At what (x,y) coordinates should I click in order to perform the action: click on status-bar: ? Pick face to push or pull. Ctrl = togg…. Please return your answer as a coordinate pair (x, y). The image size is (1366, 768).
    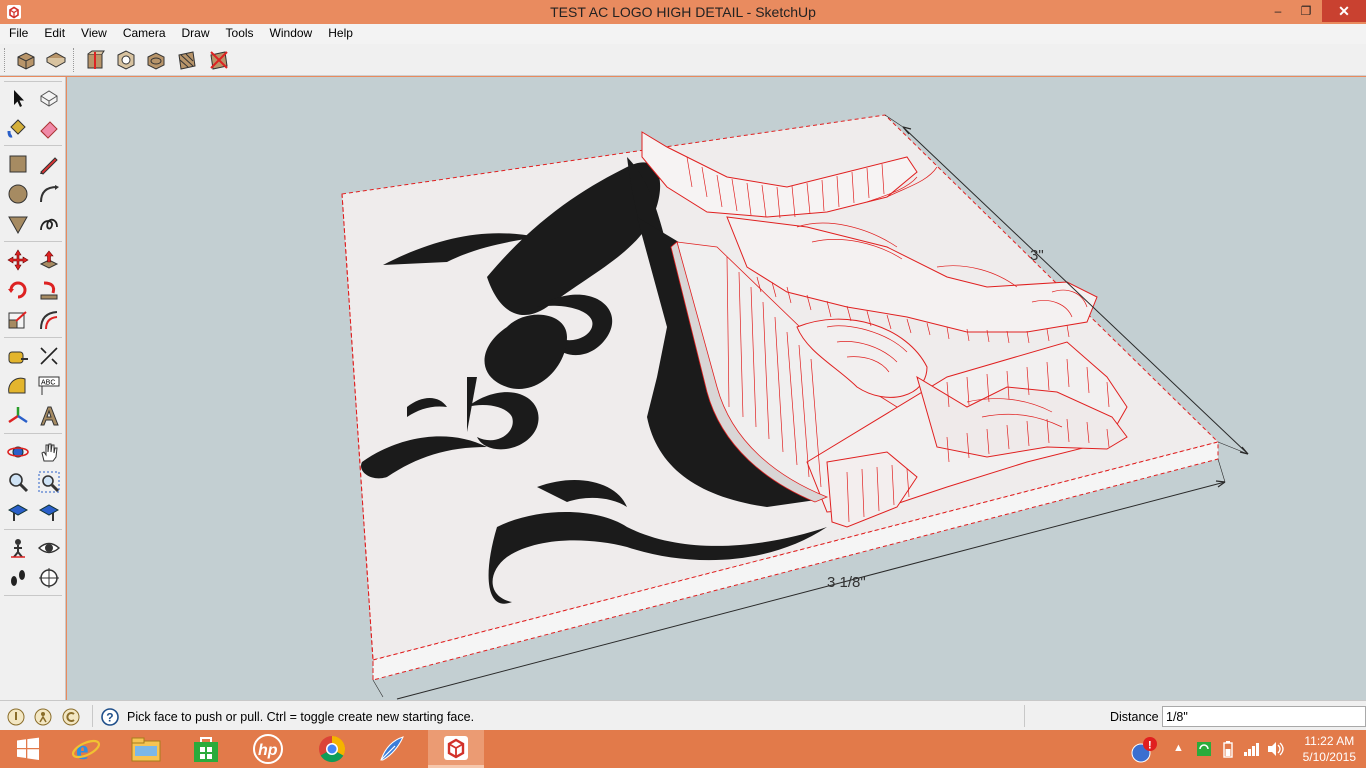
    Looking at the image, I should click on (683, 715).